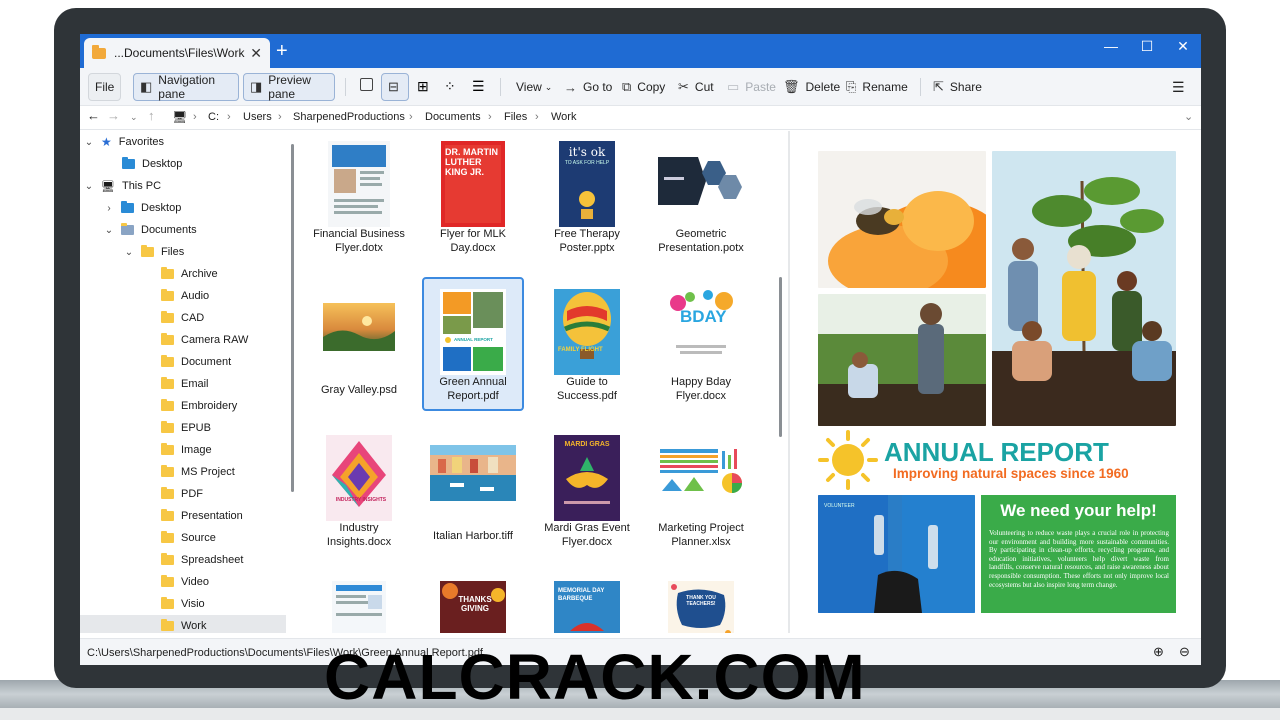 Image resolution: width=1280 pixels, height=720 pixels. Describe the element at coordinates (127, 229) in the screenshot. I see `documents-folder-icon` at that location.